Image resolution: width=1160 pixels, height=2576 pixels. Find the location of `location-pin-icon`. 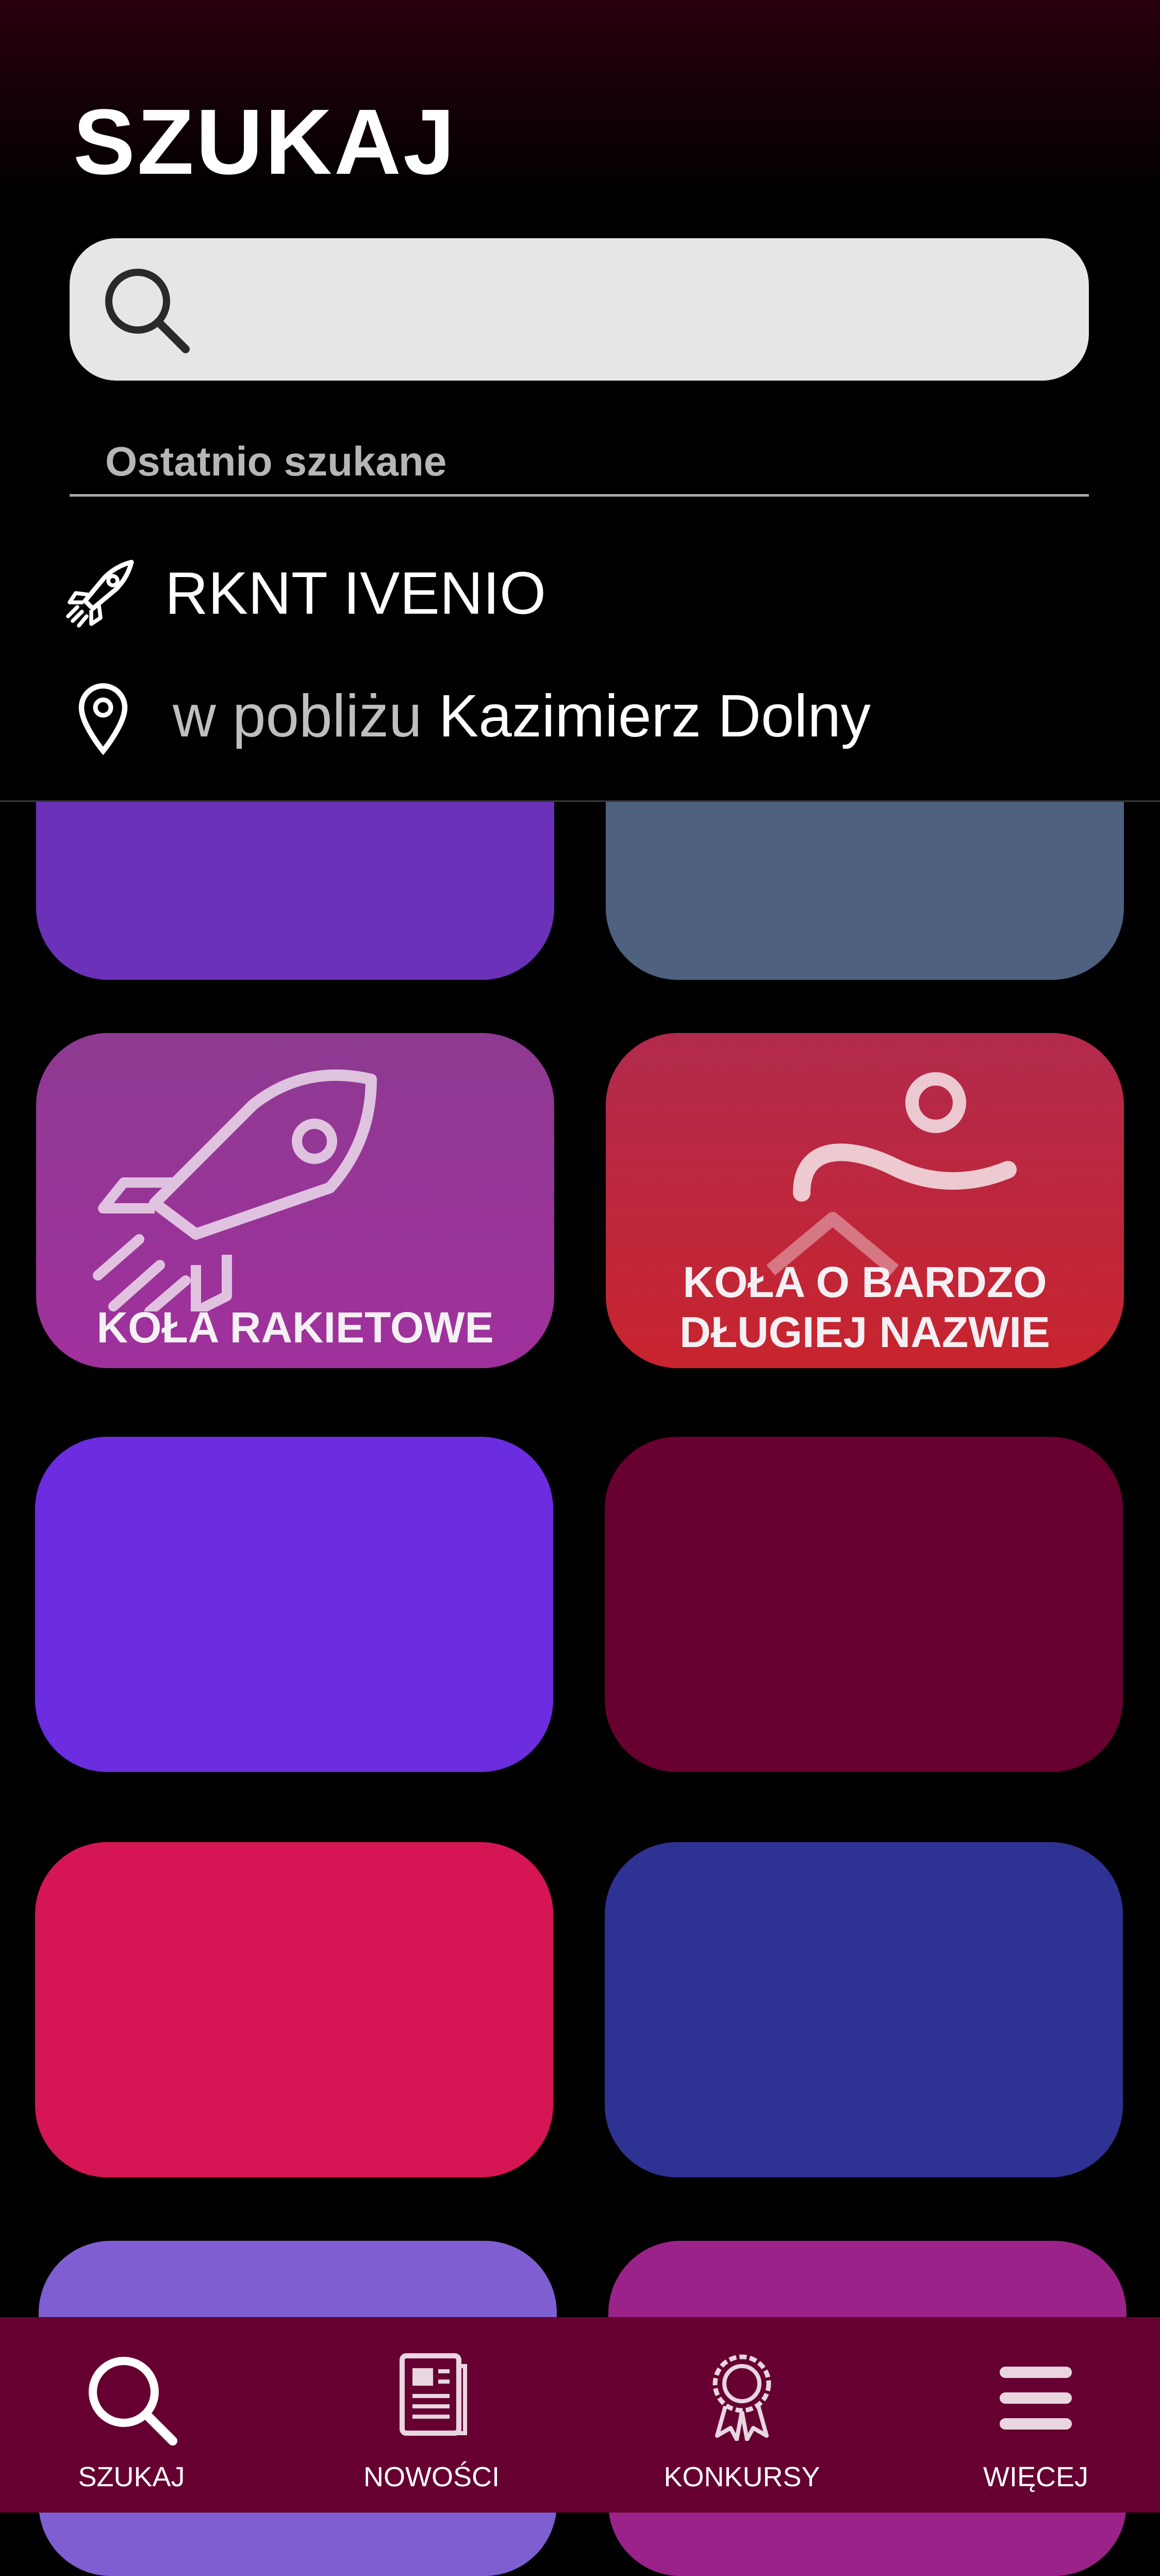

location-pin-icon is located at coordinates (103, 719).